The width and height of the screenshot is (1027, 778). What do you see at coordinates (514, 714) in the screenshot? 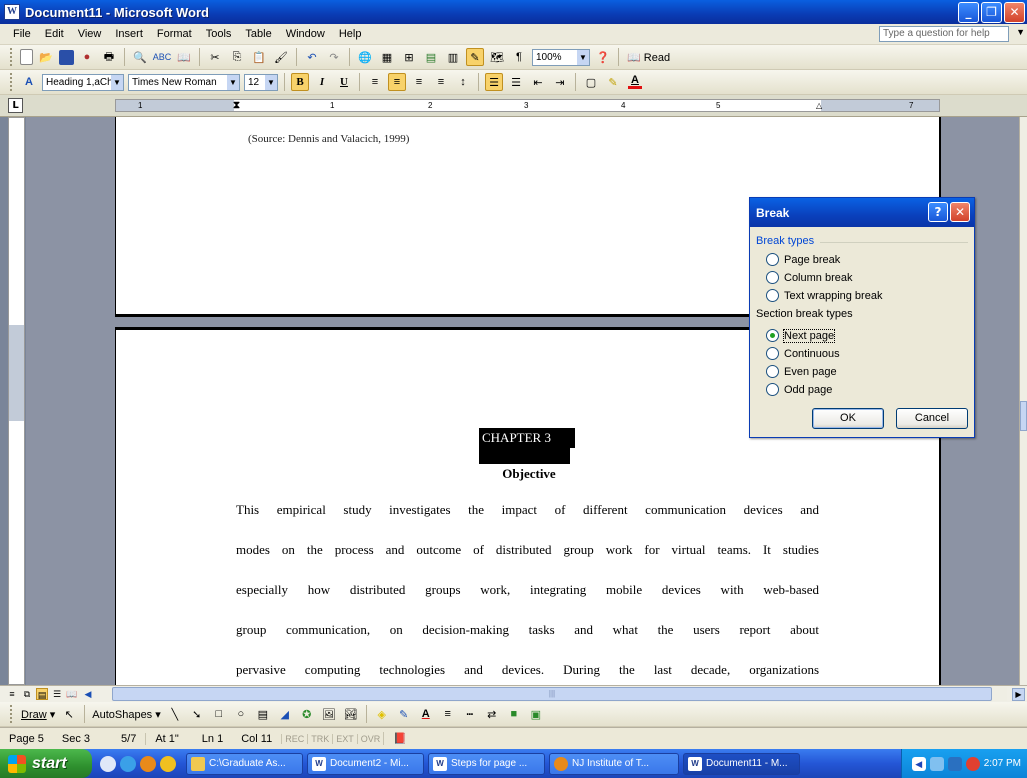
I see `shadow-style-icon: ■` at bounding box center [514, 714].